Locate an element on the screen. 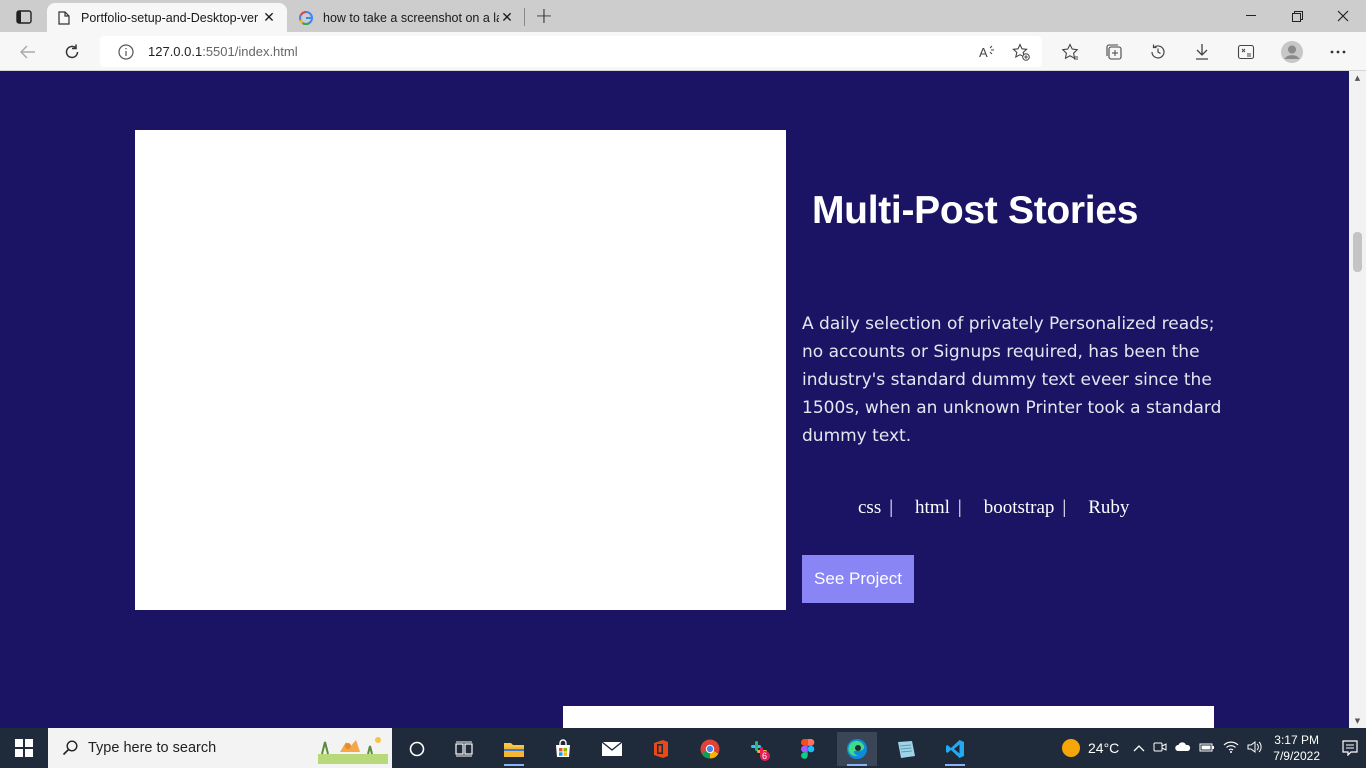 Image resolution: width=1366 pixels, height=768 pixels. browser-toolbar: 127.0.0.1:5501/index.html A is located at coordinates (683, 51).